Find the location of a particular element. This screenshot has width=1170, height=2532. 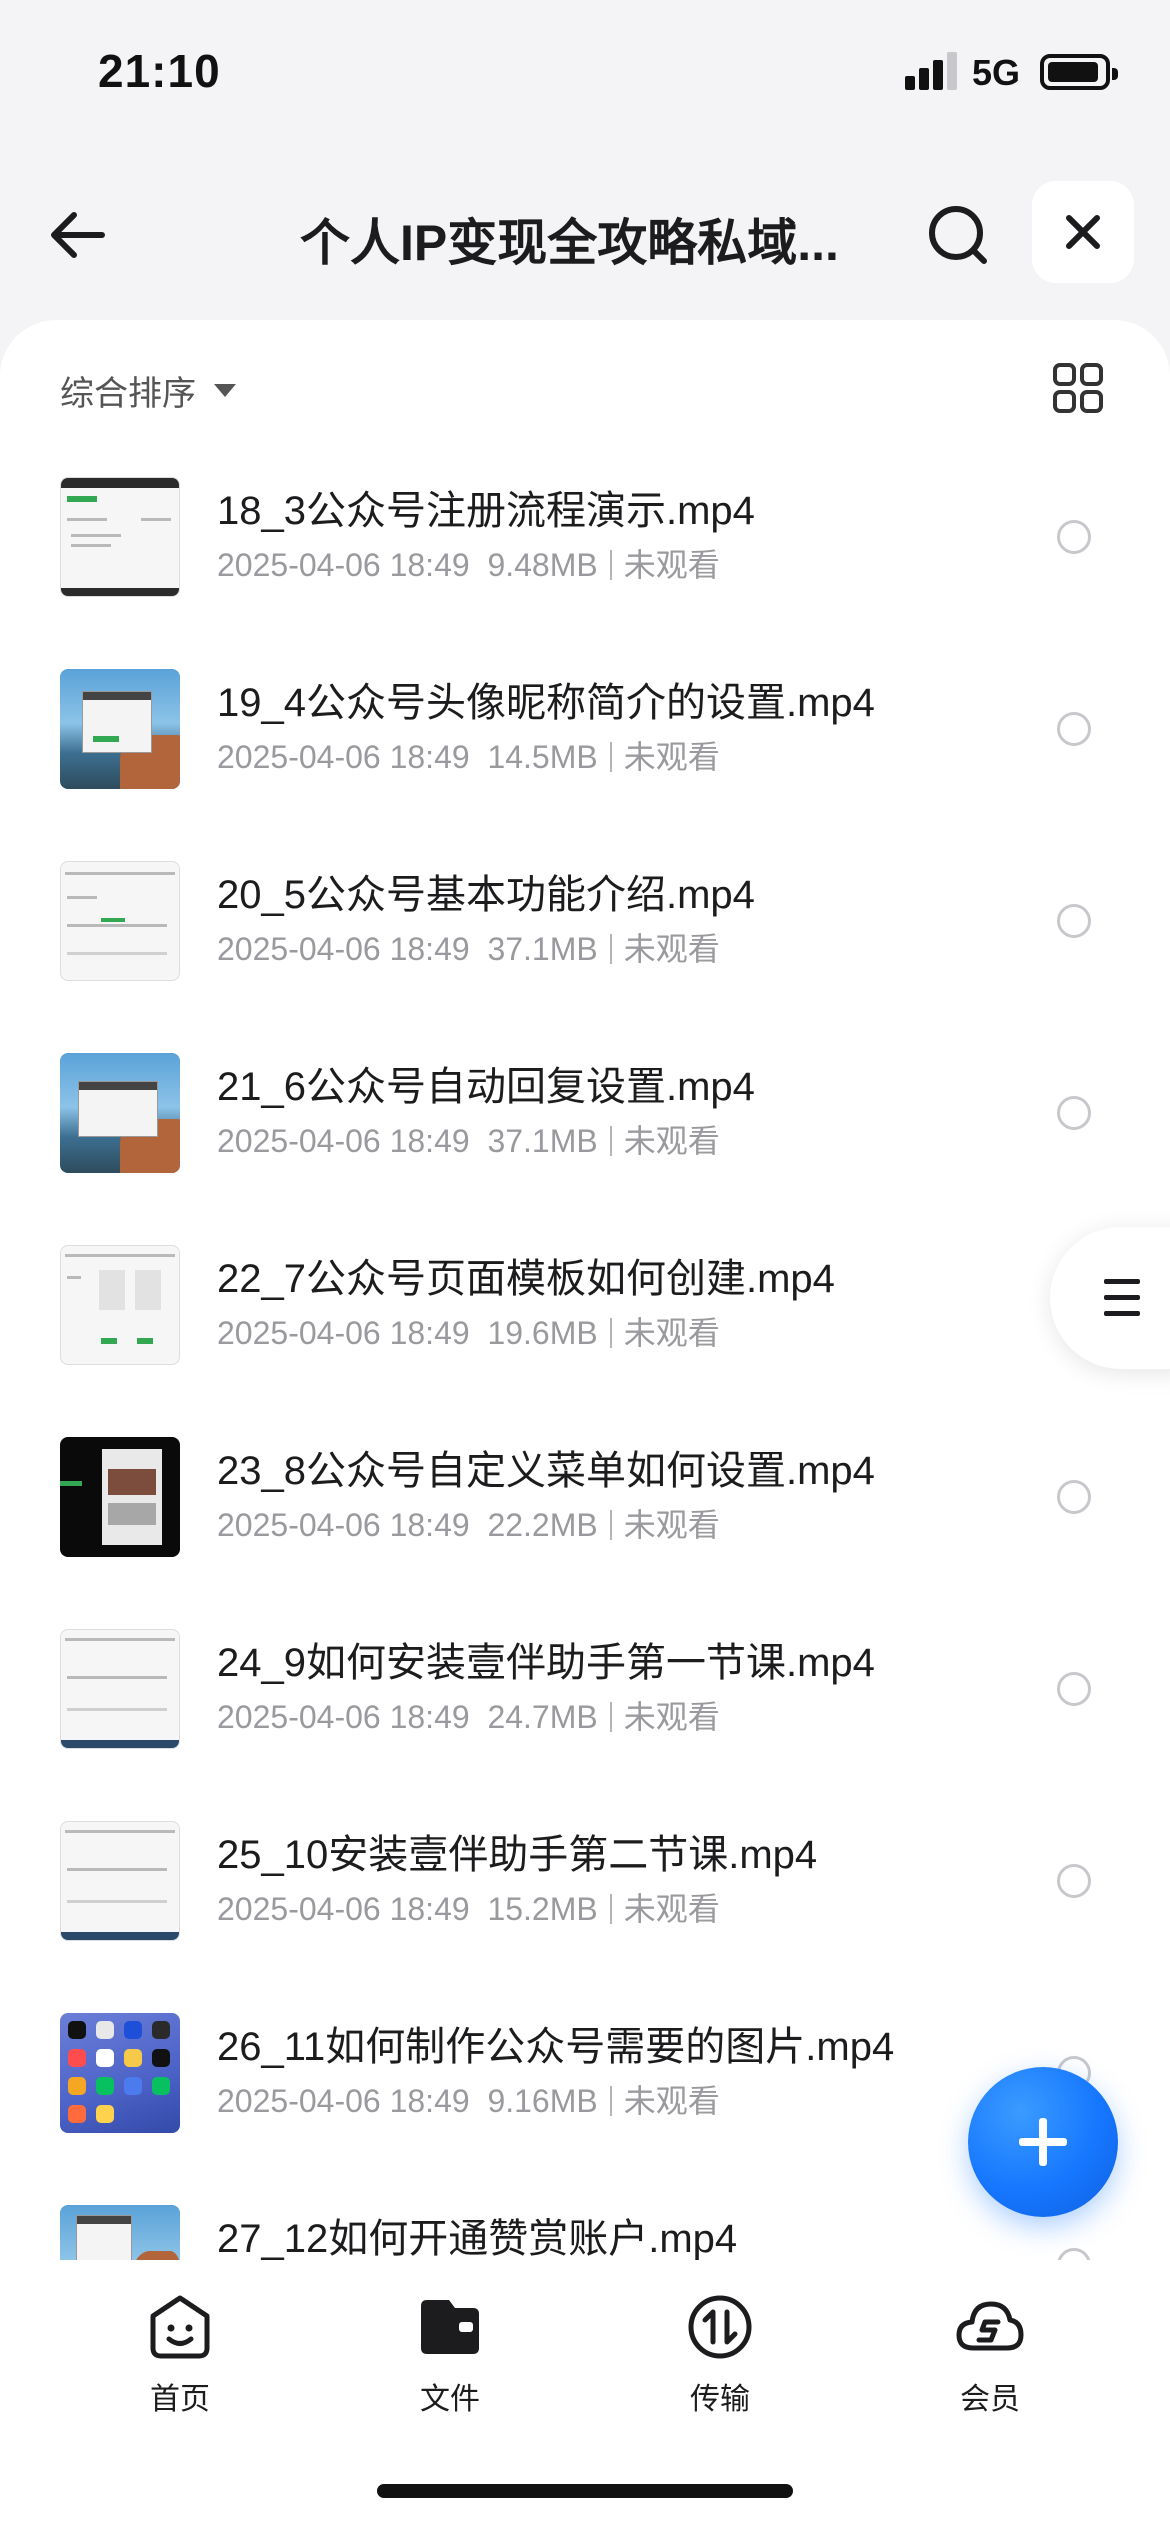

grid-view-button is located at coordinates (1078, 388).